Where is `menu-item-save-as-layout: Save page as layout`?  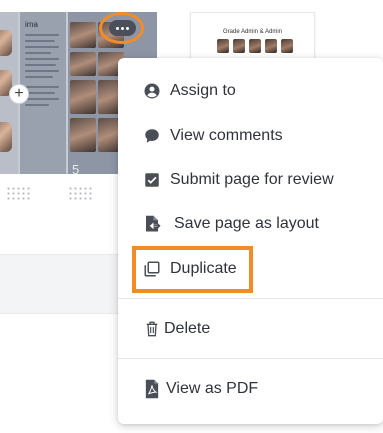 menu-item-save-as-layout: Save page as layout is located at coordinates (250, 224).